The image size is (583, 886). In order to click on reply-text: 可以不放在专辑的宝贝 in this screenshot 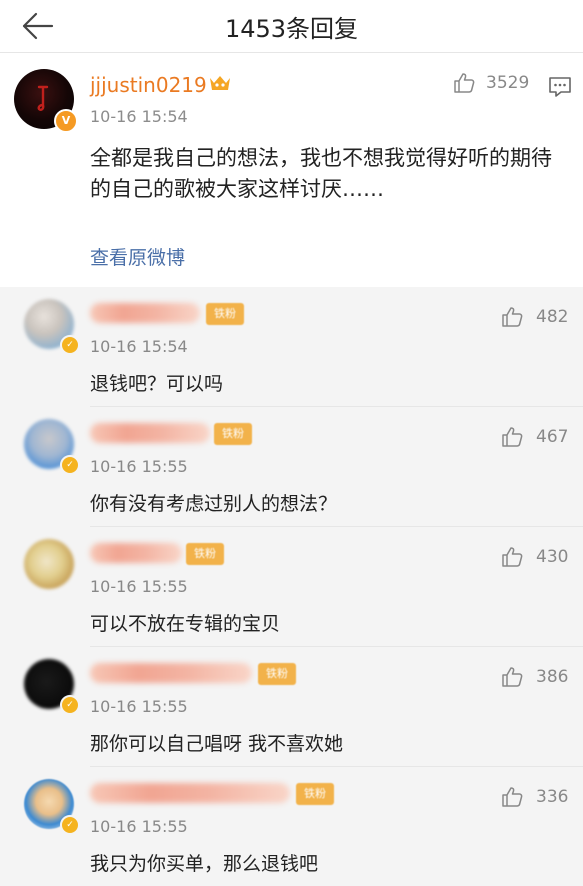, I will do `click(185, 624)`.